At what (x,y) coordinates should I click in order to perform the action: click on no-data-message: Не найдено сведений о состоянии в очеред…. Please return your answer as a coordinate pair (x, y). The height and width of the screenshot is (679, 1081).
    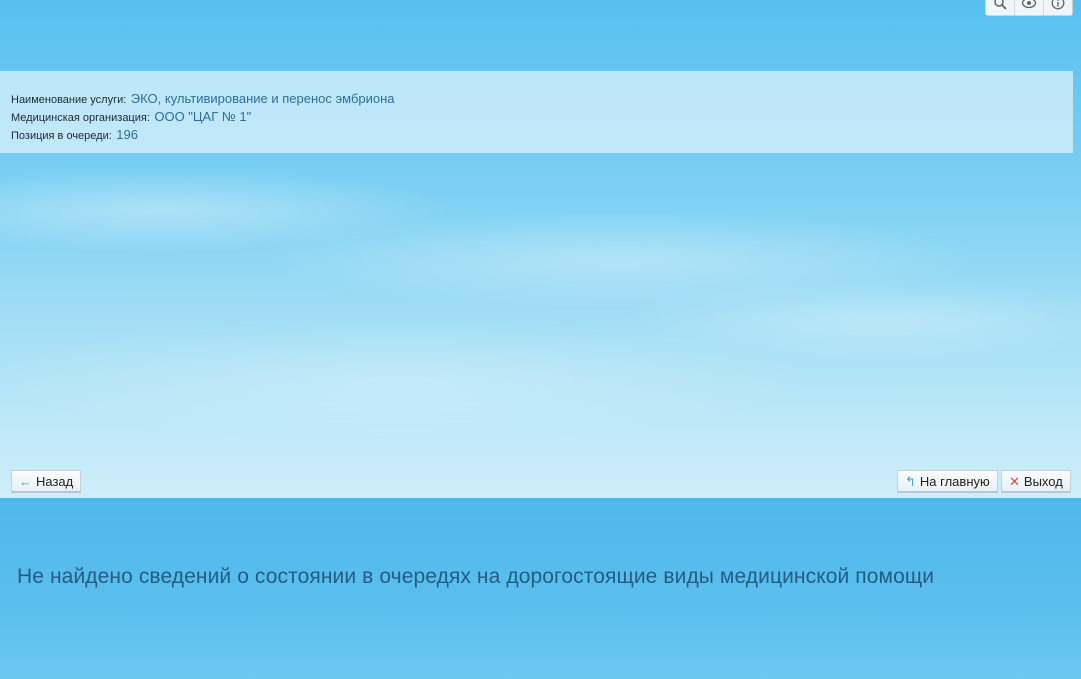
    Looking at the image, I should click on (476, 576).